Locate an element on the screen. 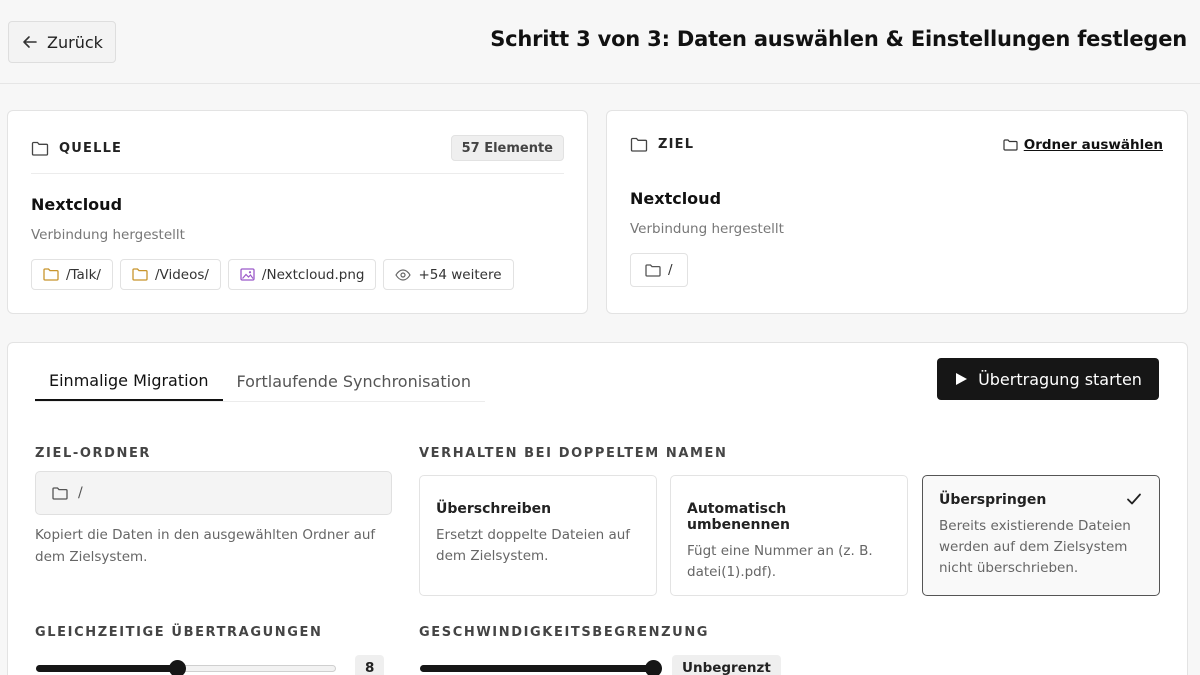  check-icon is located at coordinates (1134, 499).